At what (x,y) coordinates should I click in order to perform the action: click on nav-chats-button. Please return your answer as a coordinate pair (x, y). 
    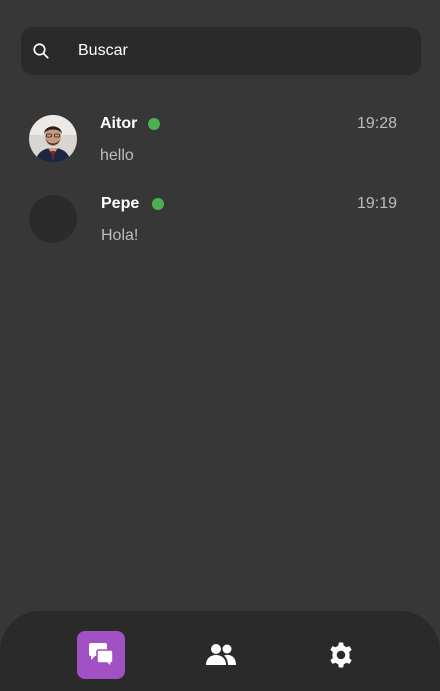
    Looking at the image, I should click on (101, 655).